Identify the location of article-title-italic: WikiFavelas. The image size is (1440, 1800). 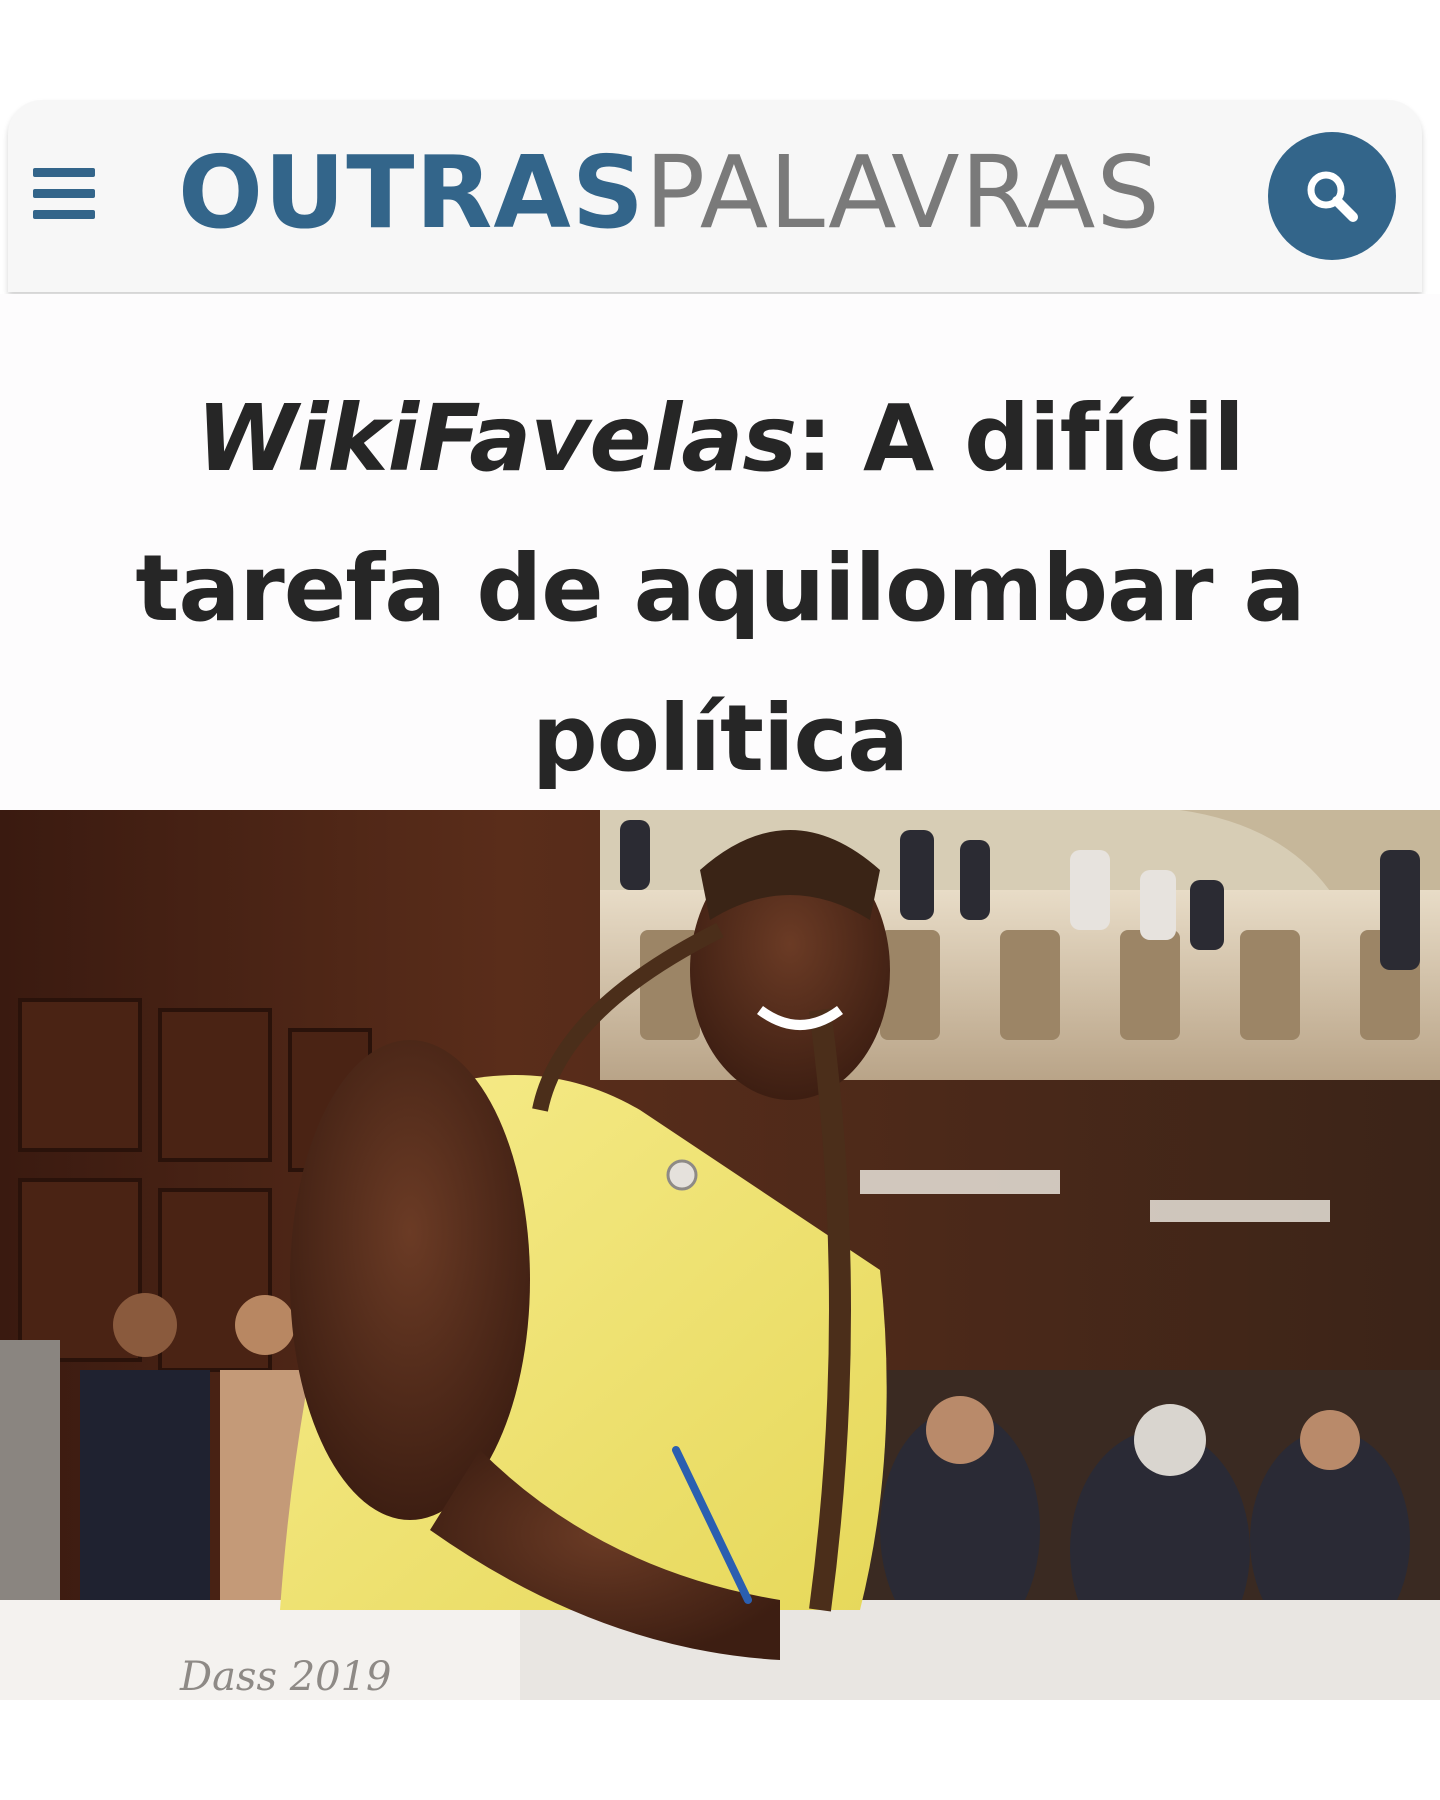
(496, 438).